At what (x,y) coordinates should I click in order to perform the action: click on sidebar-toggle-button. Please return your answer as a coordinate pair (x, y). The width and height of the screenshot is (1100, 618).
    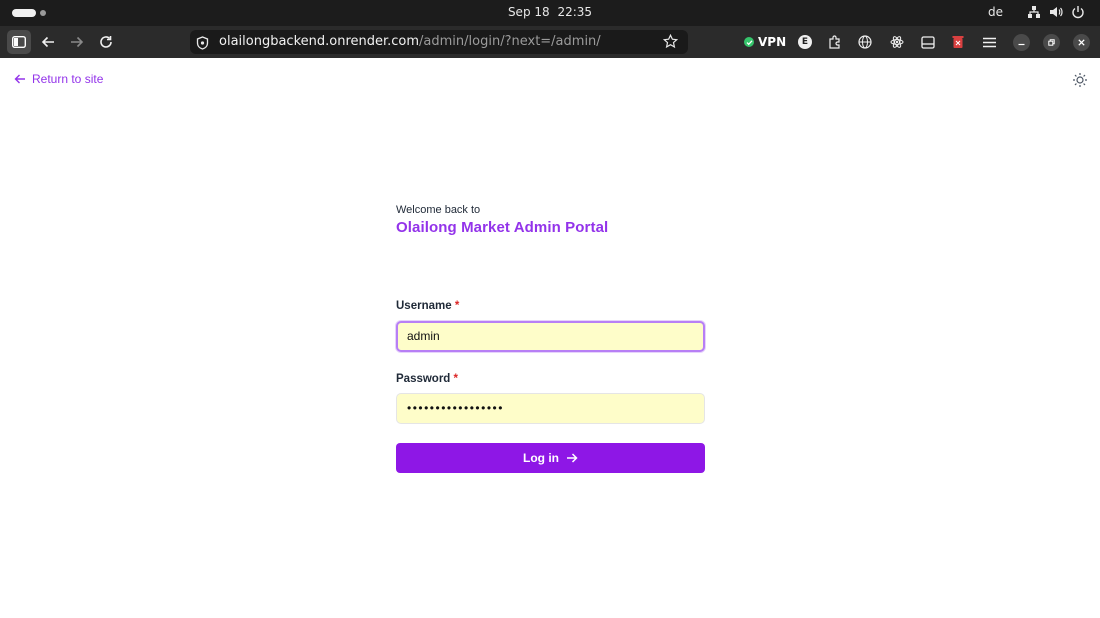
    Looking at the image, I should click on (19, 42).